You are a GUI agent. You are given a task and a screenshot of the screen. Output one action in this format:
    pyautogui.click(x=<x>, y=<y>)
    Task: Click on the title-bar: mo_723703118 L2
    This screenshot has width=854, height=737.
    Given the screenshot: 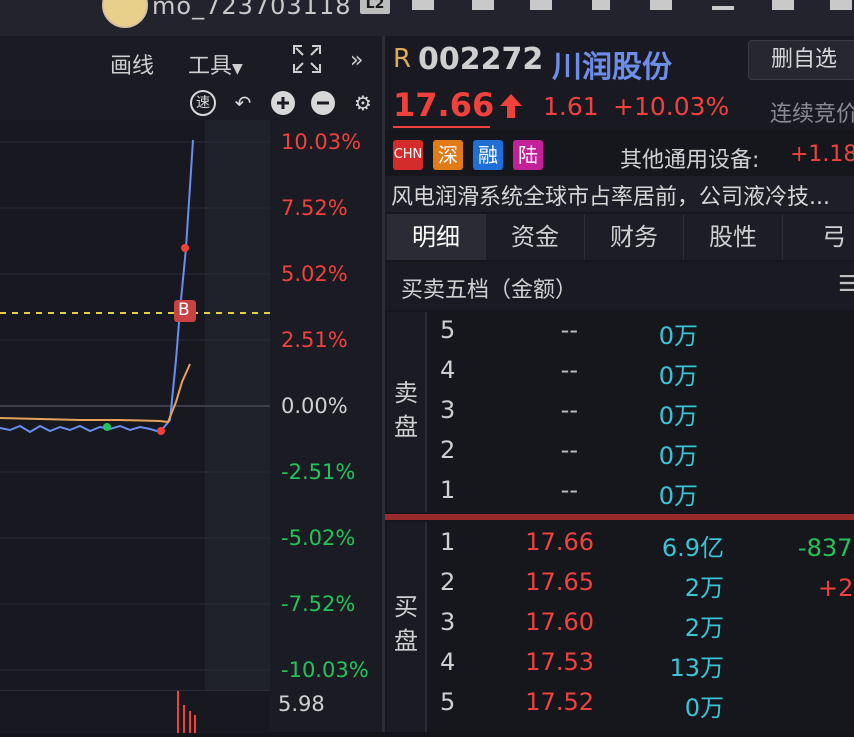 What is the action you would take?
    pyautogui.click(x=427, y=18)
    